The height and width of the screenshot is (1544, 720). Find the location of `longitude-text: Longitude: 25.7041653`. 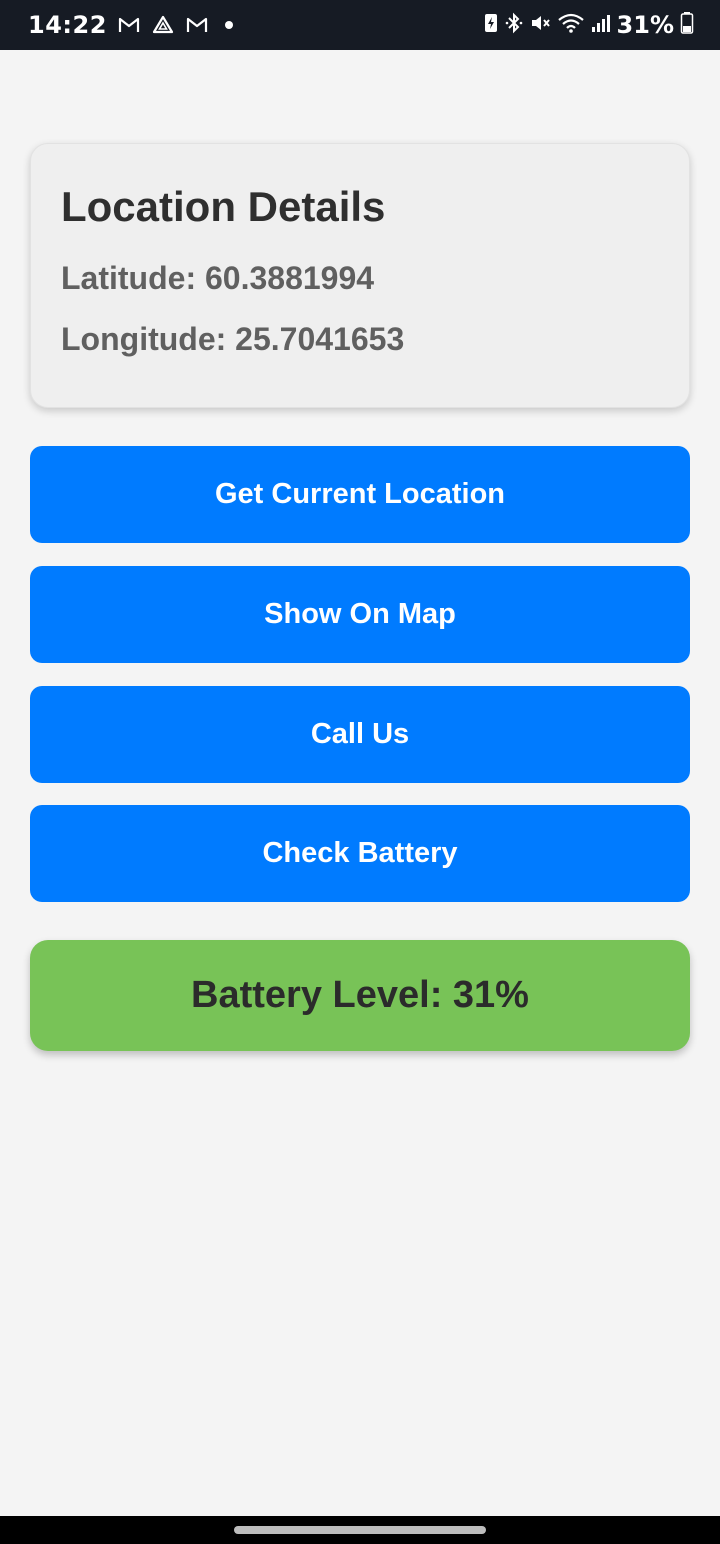

longitude-text: Longitude: 25.7041653 is located at coordinates (233, 339).